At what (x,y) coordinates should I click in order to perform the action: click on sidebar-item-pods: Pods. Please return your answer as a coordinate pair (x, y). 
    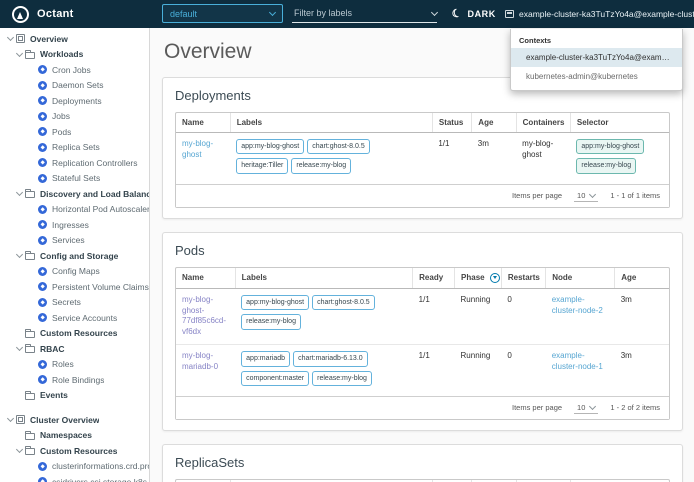
    Looking at the image, I should click on (74, 132).